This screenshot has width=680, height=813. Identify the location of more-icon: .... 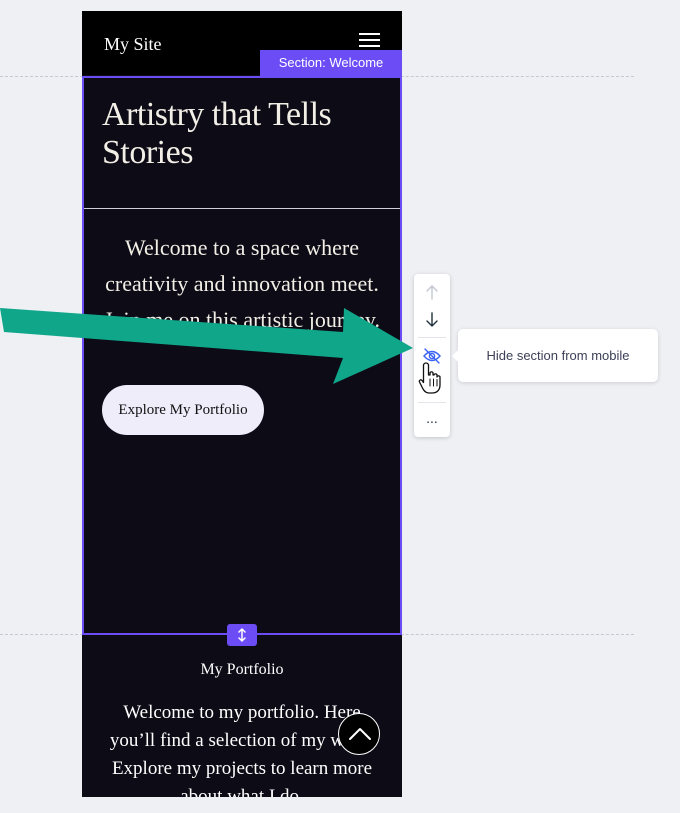
(432, 418).